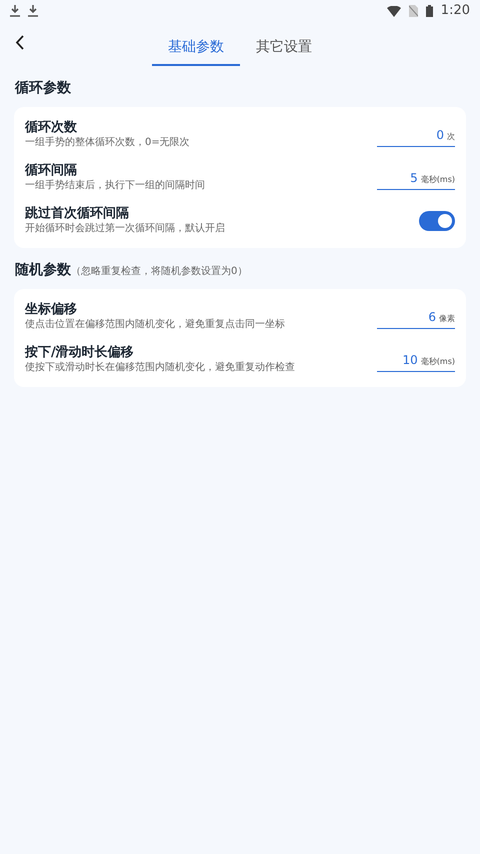 Image resolution: width=480 pixels, height=854 pixels. Describe the element at coordinates (19, 42) in the screenshot. I see `back-icon` at that location.